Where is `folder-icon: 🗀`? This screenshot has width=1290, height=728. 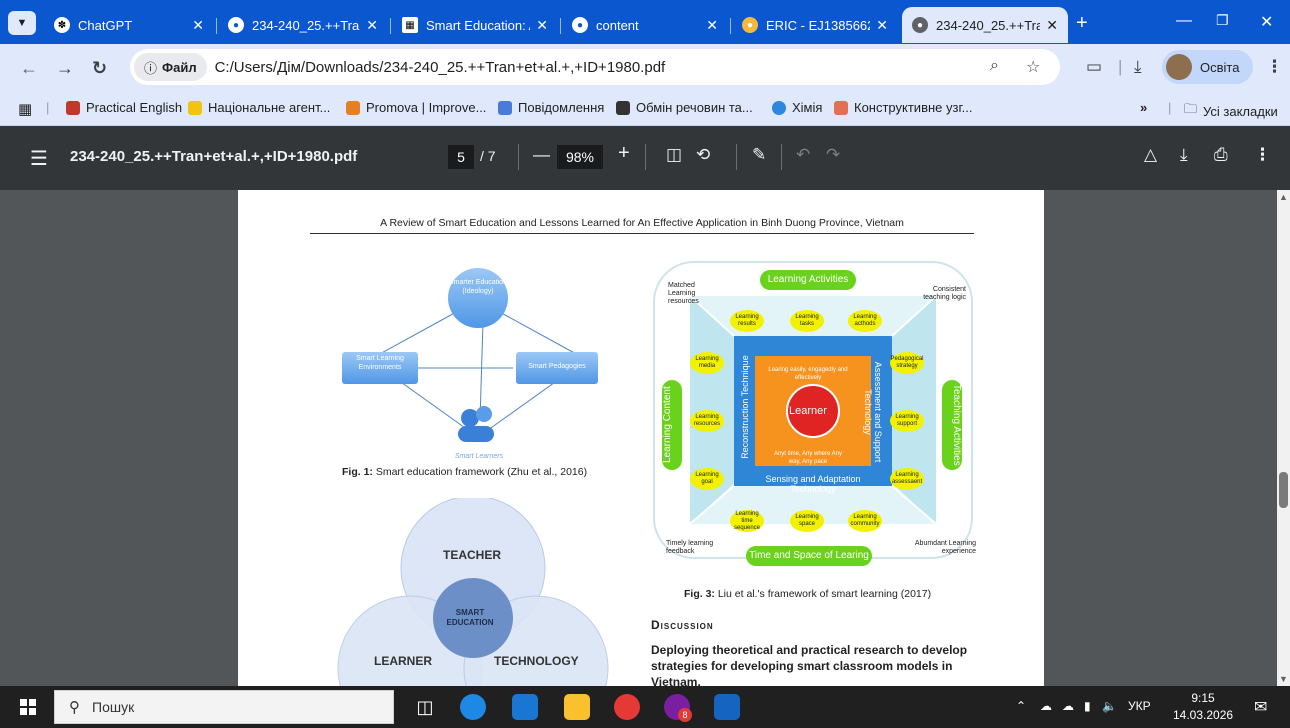
folder-icon: 🗀 is located at coordinates (1191, 108).